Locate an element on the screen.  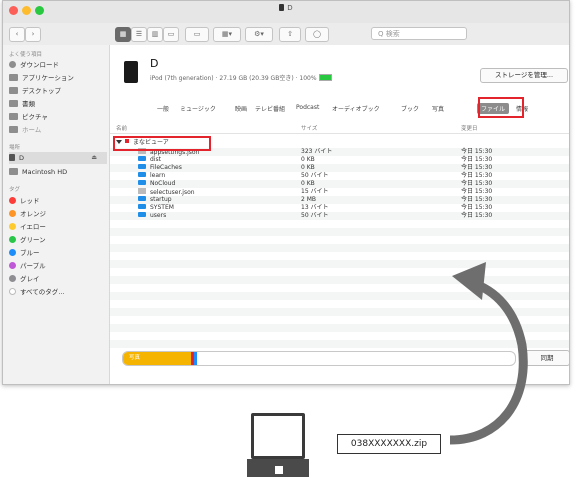
computer-slot-icon is located at coordinates (279, 470).